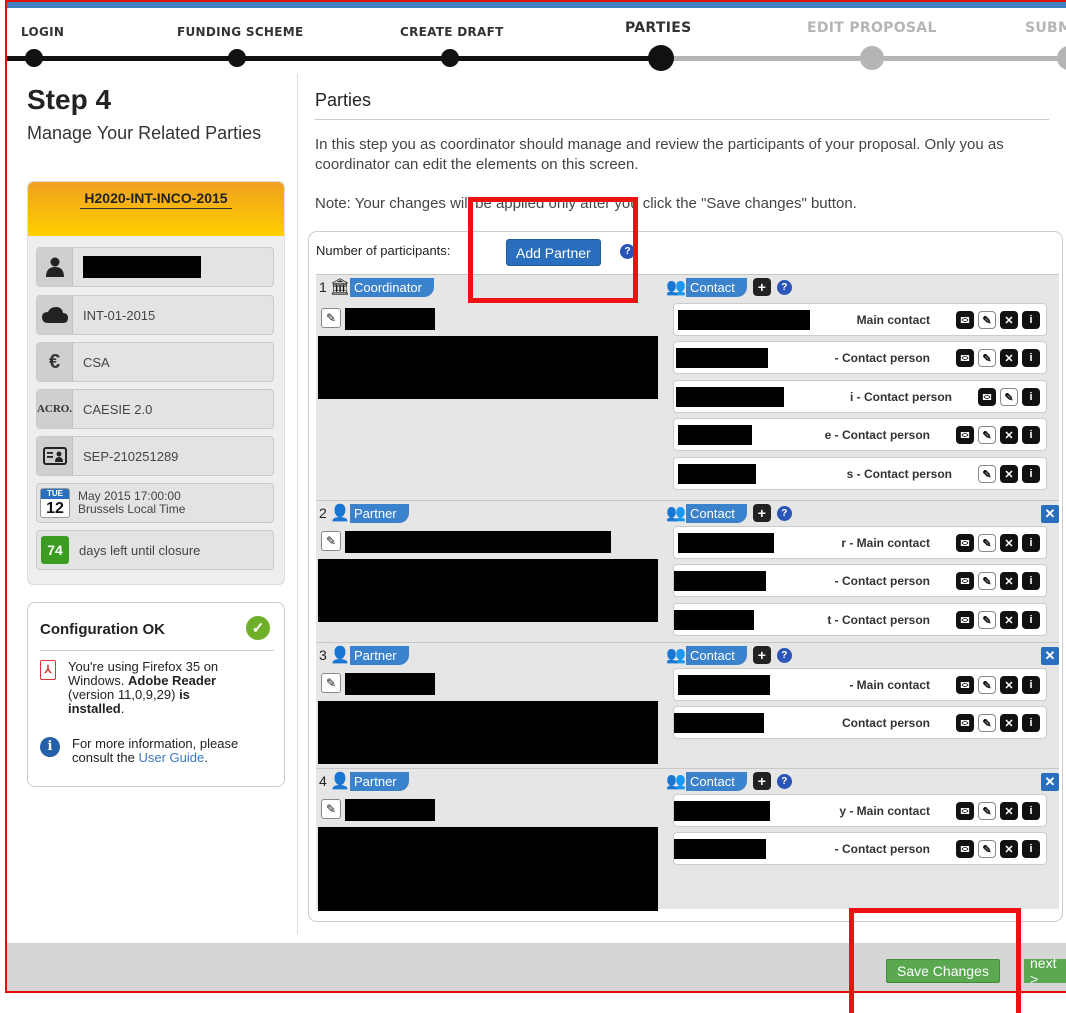 The width and height of the screenshot is (1066, 1013). Describe the element at coordinates (1045, 28) in the screenshot. I see `step-submit: SUBMI` at that location.